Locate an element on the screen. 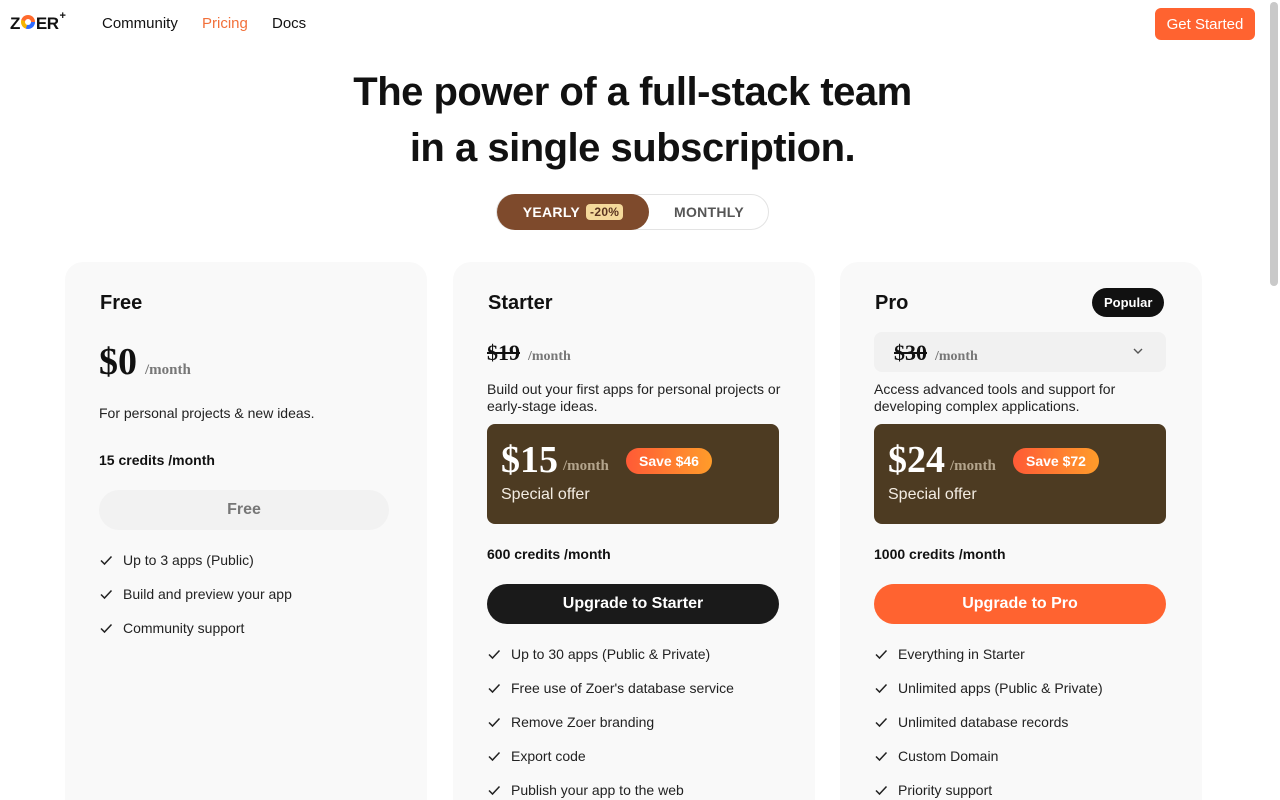 The height and width of the screenshot is (800, 1280). feature-text: Custom Domain is located at coordinates (948, 756).